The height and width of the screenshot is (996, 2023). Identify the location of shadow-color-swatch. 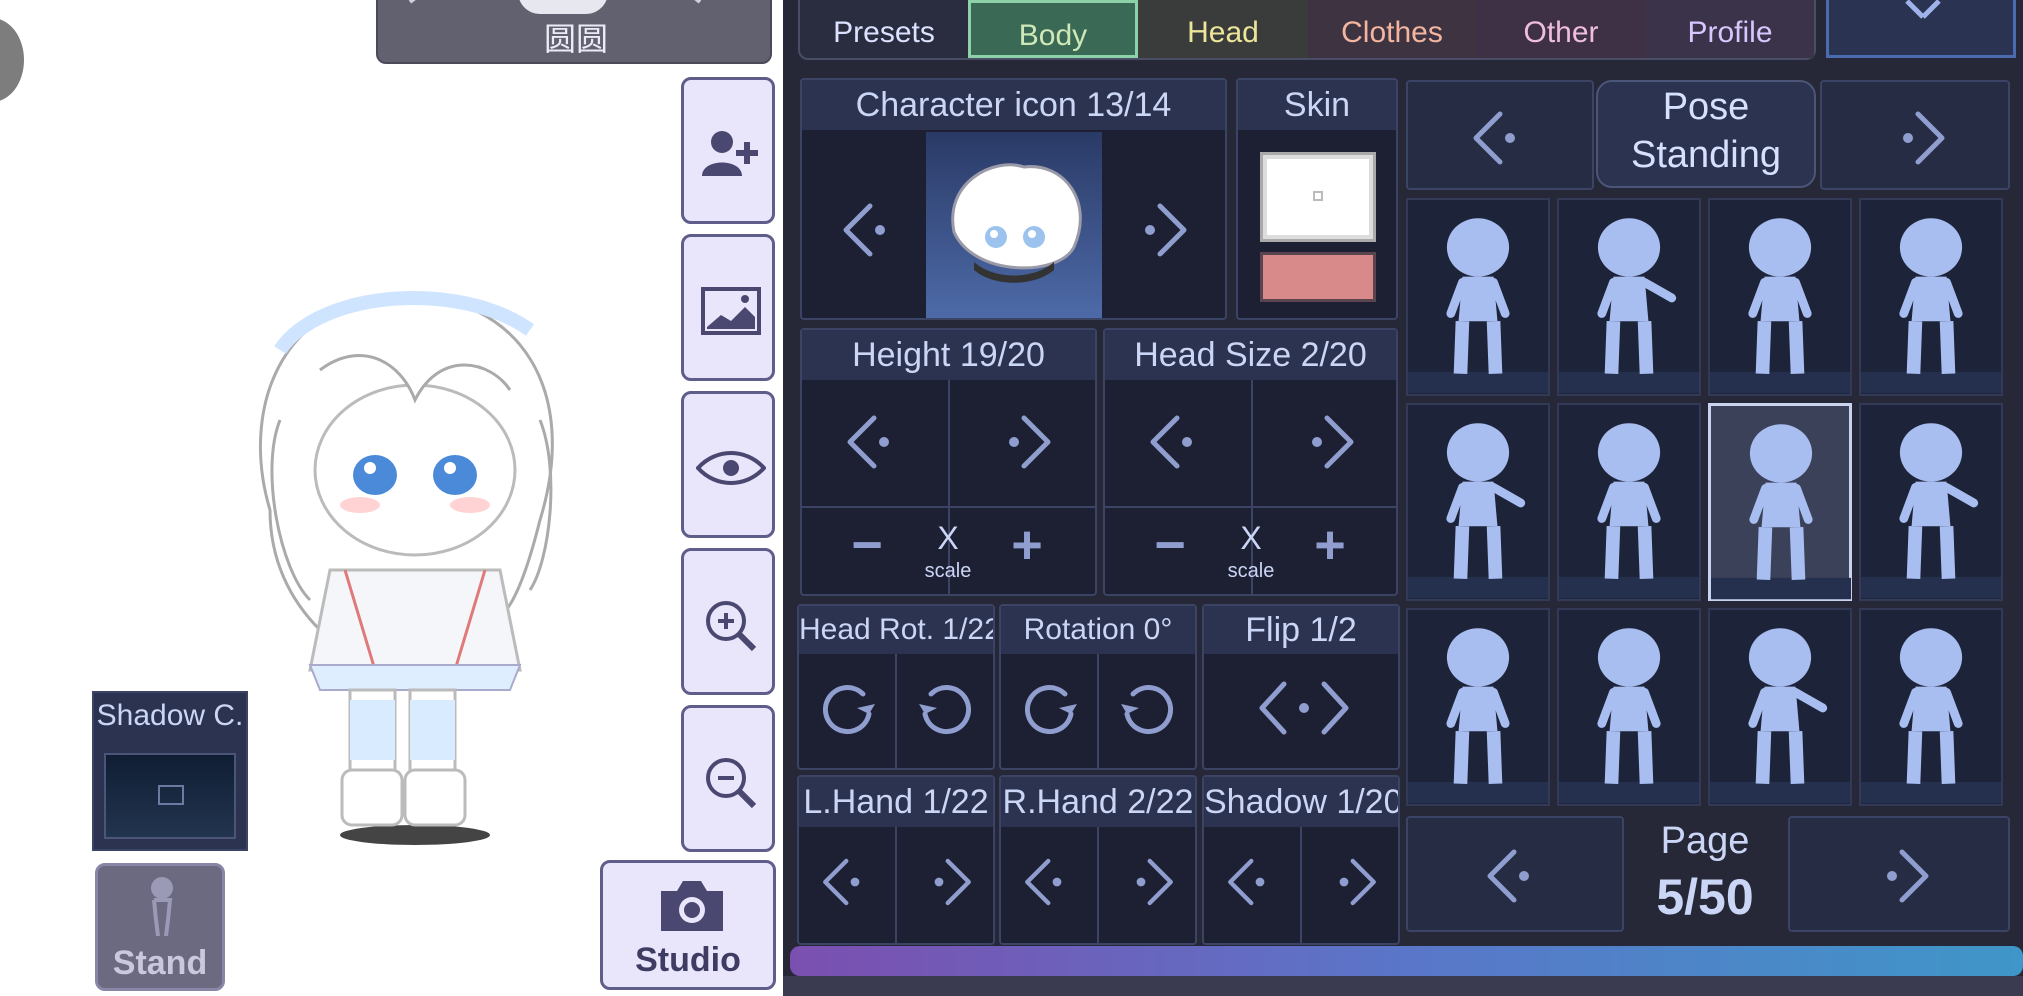
(170, 796).